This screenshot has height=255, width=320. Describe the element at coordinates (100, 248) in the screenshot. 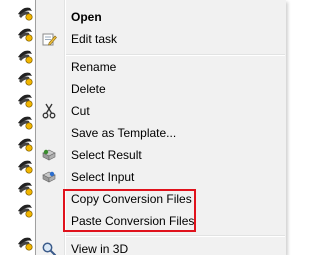

I see `menu-item-label: View in 3D` at that location.